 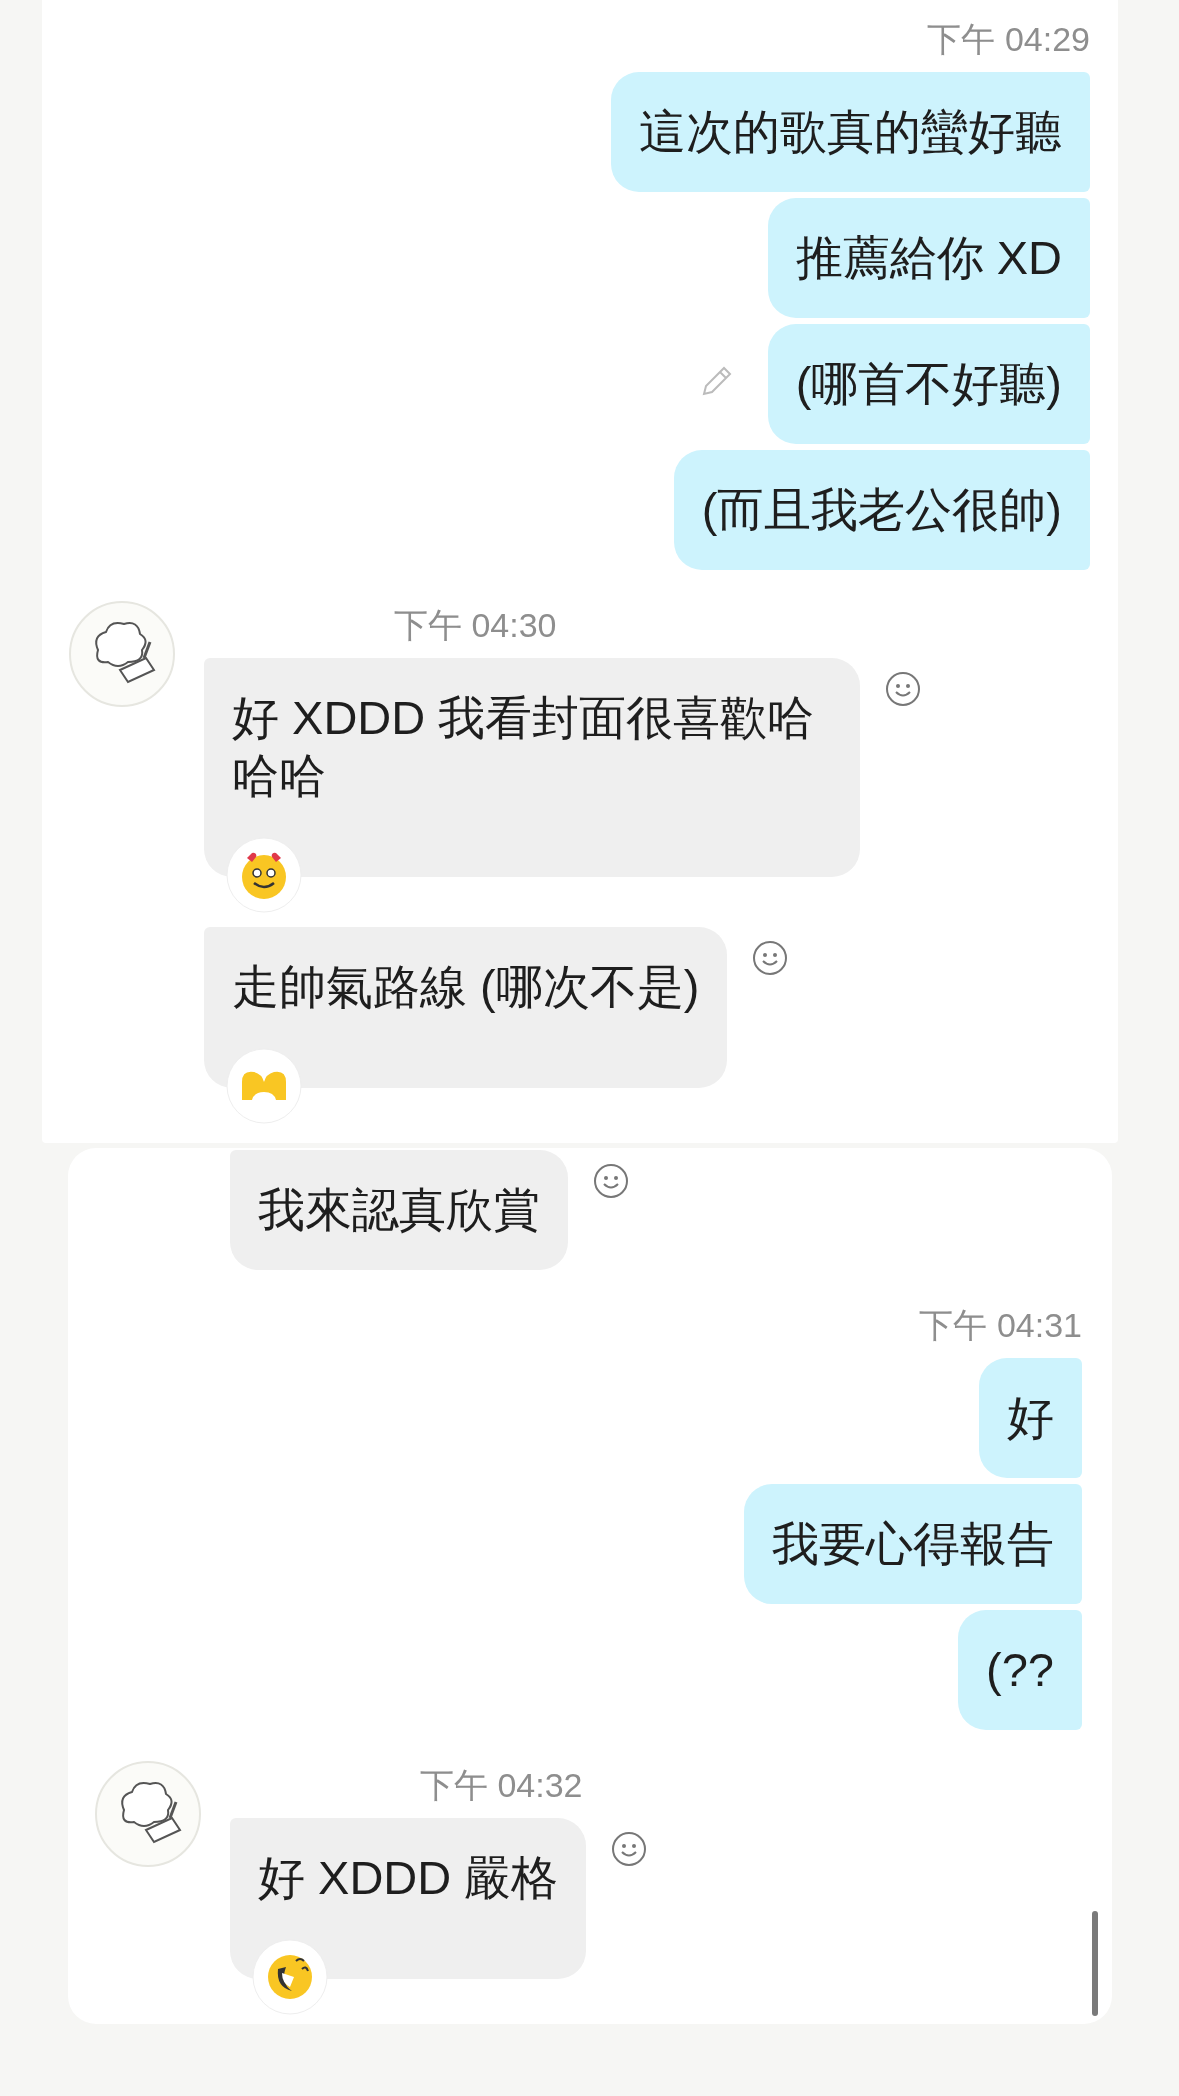 I want to click on message-bubble: 好, so click(x=1030, y=1418).